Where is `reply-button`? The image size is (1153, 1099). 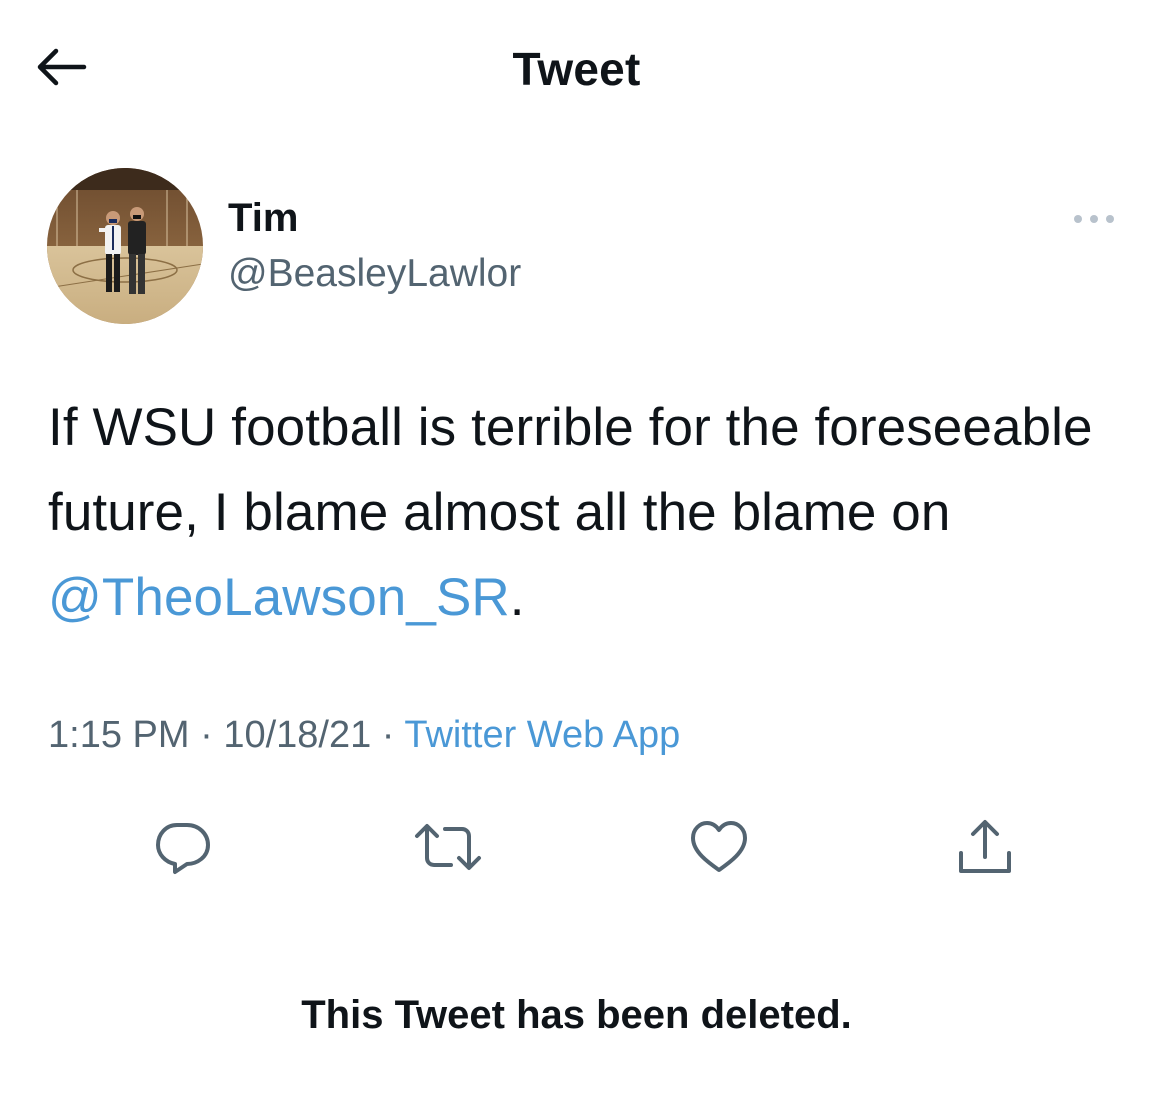 reply-button is located at coordinates (183, 847).